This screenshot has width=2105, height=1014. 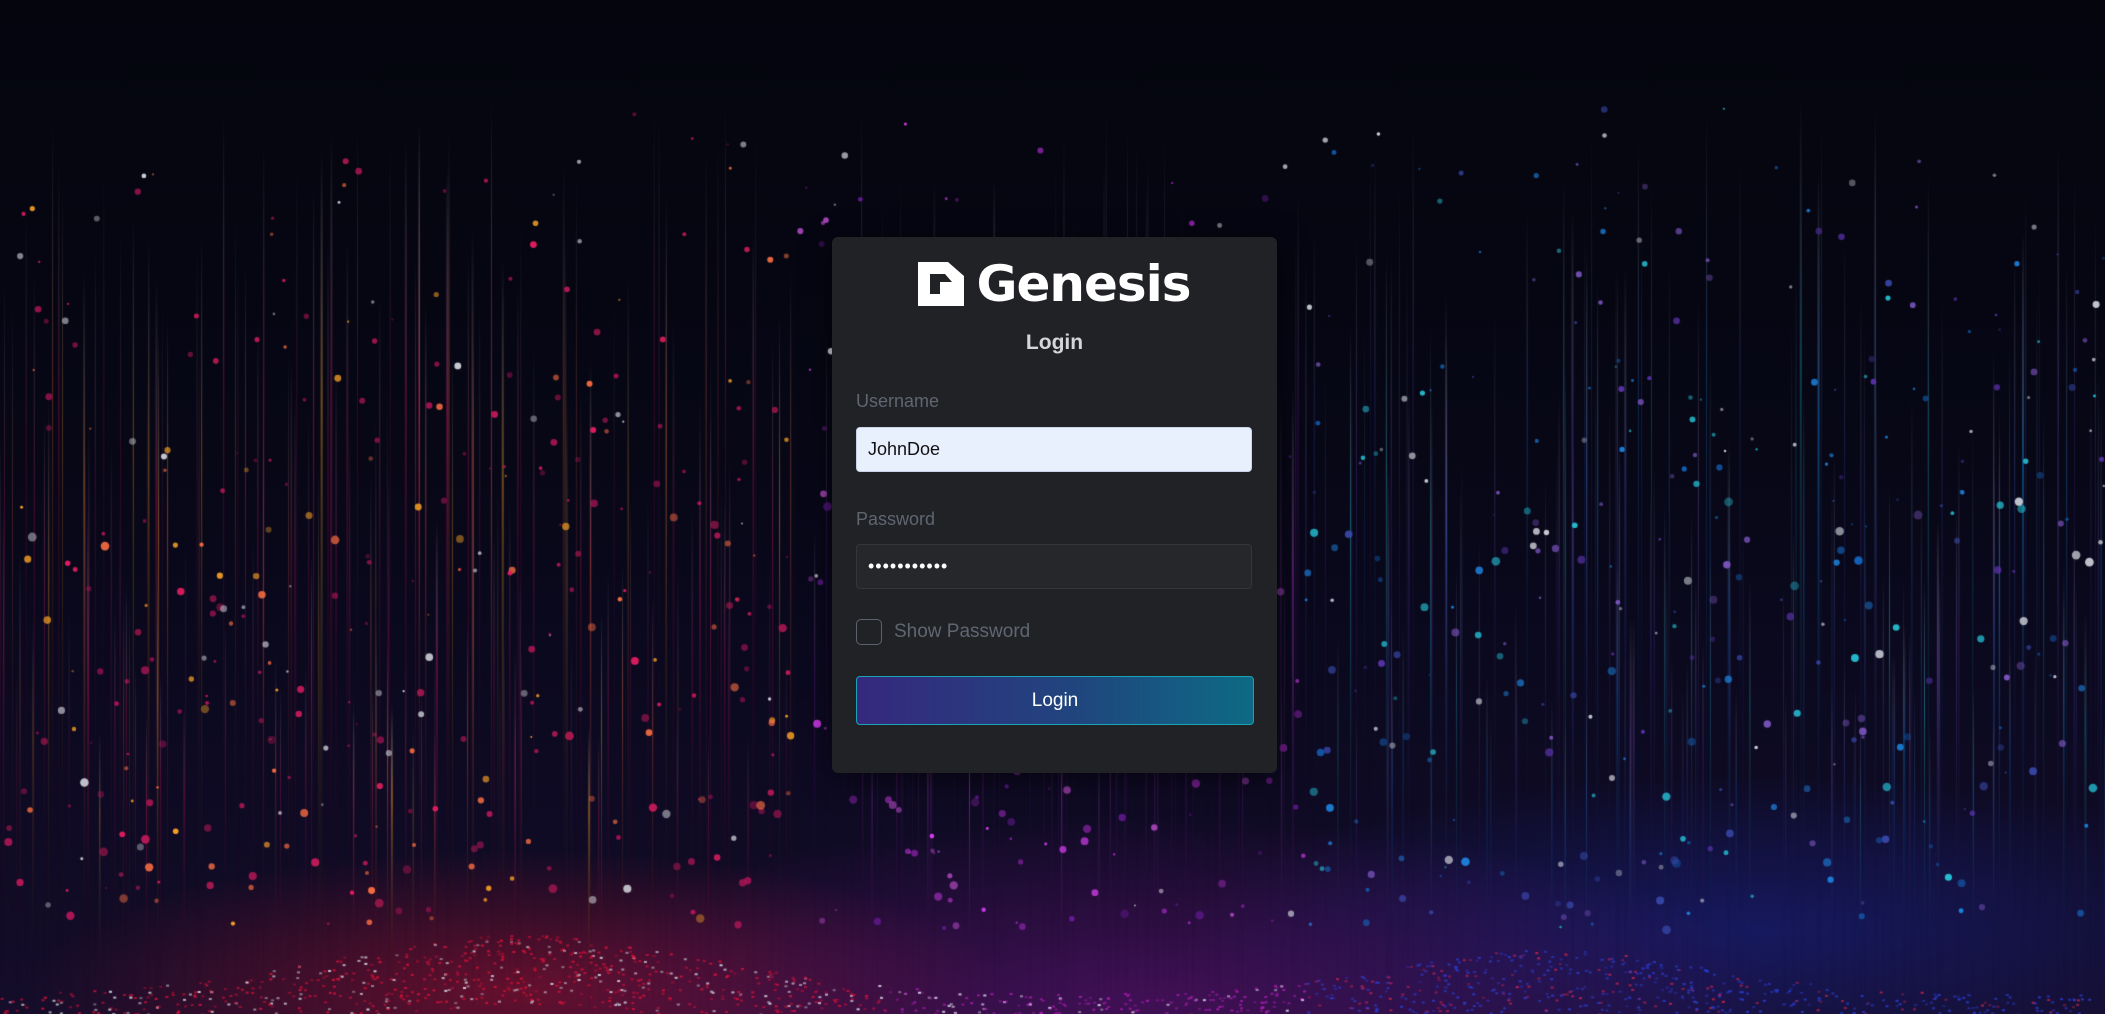 What do you see at coordinates (1055, 700) in the screenshot?
I see `login-button: Login` at bounding box center [1055, 700].